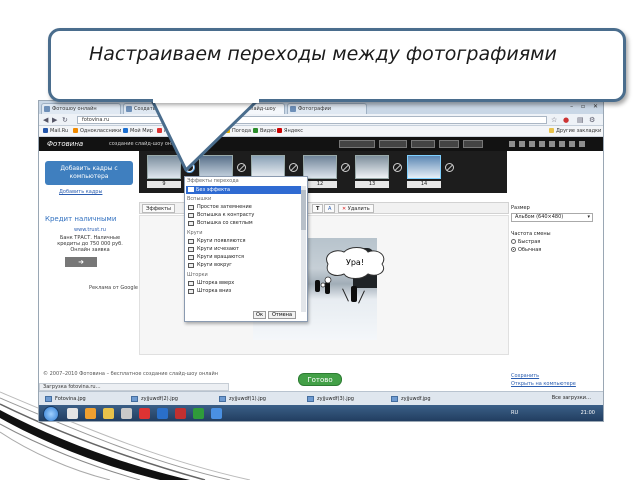 Image resolution: width=640 pixels, height=480 pixels. What do you see at coordinates (238, 131) in the screenshot?
I see `bookmark-item: Погода` at bounding box center [238, 131].